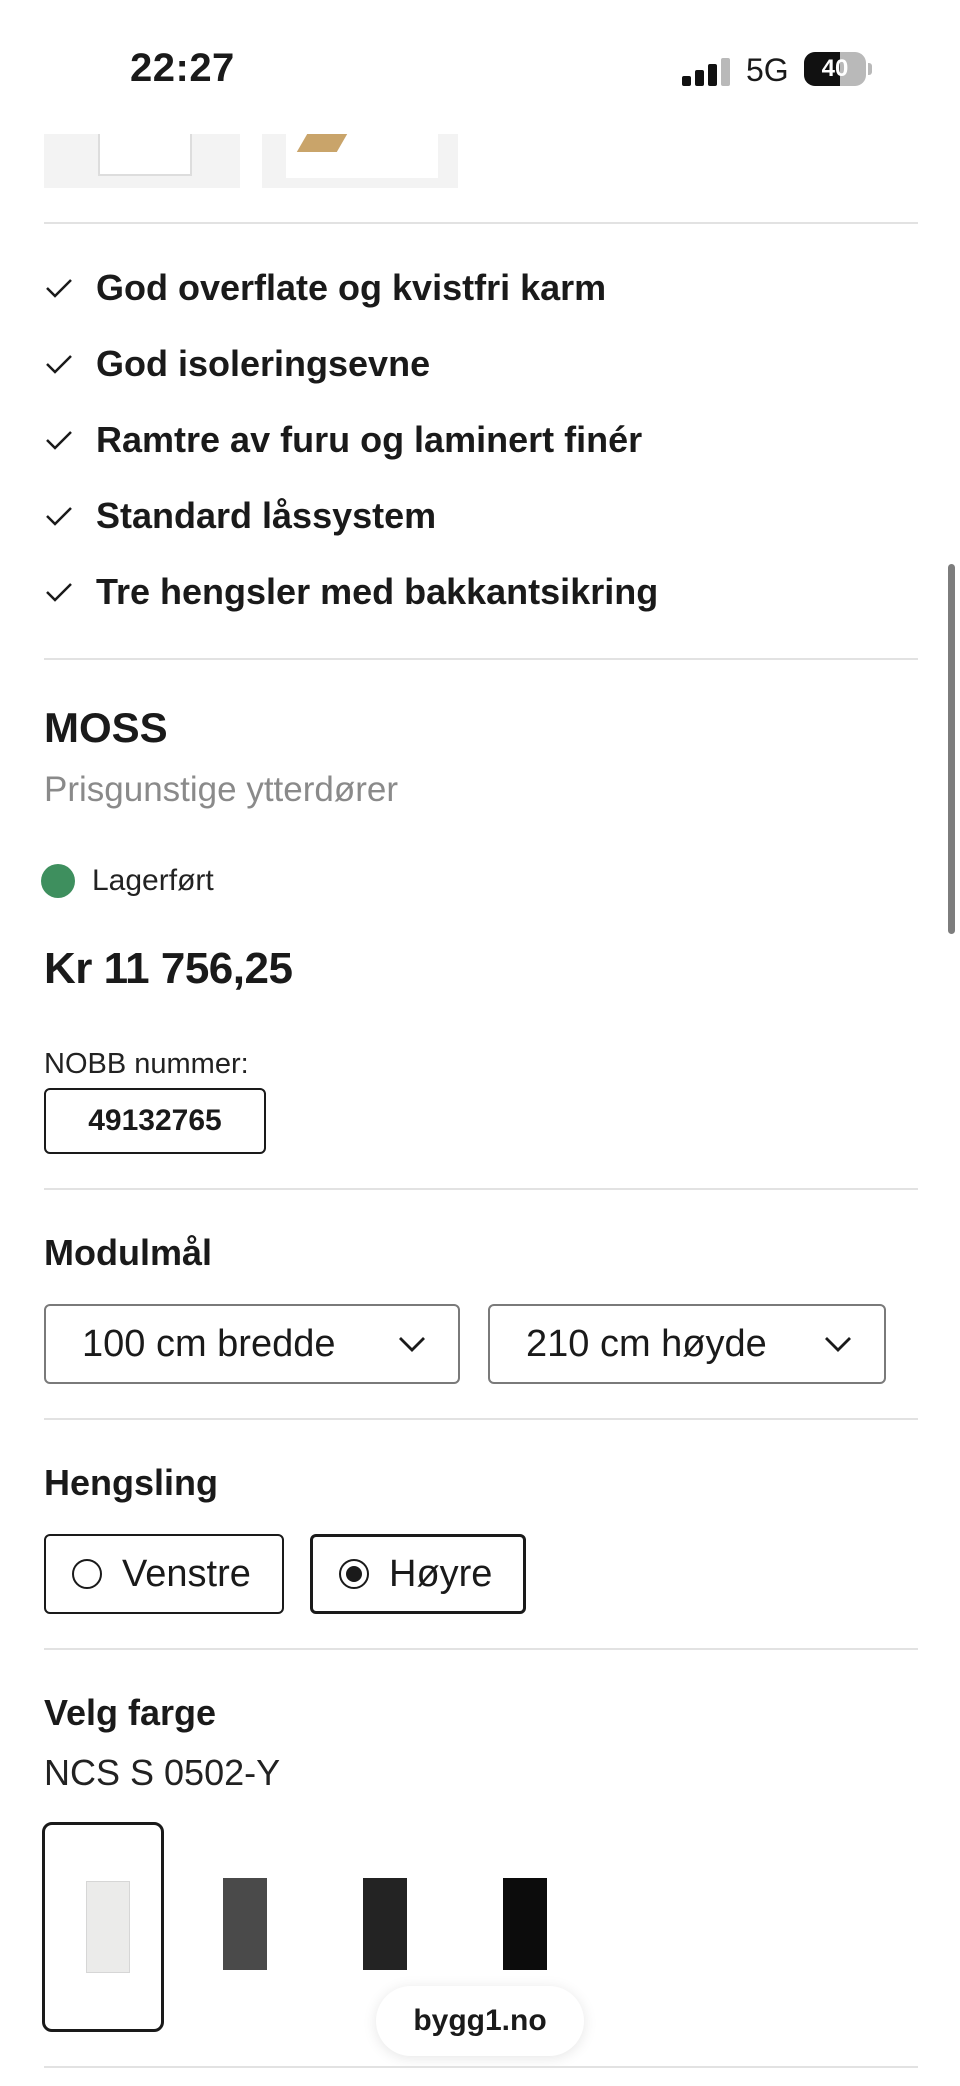 This screenshot has width=960, height=2086. What do you see at coordinates (646, 1343) in the screenshot?
I see `height-select-value: 210 cm høyde` at bounding box center [646, 1343].